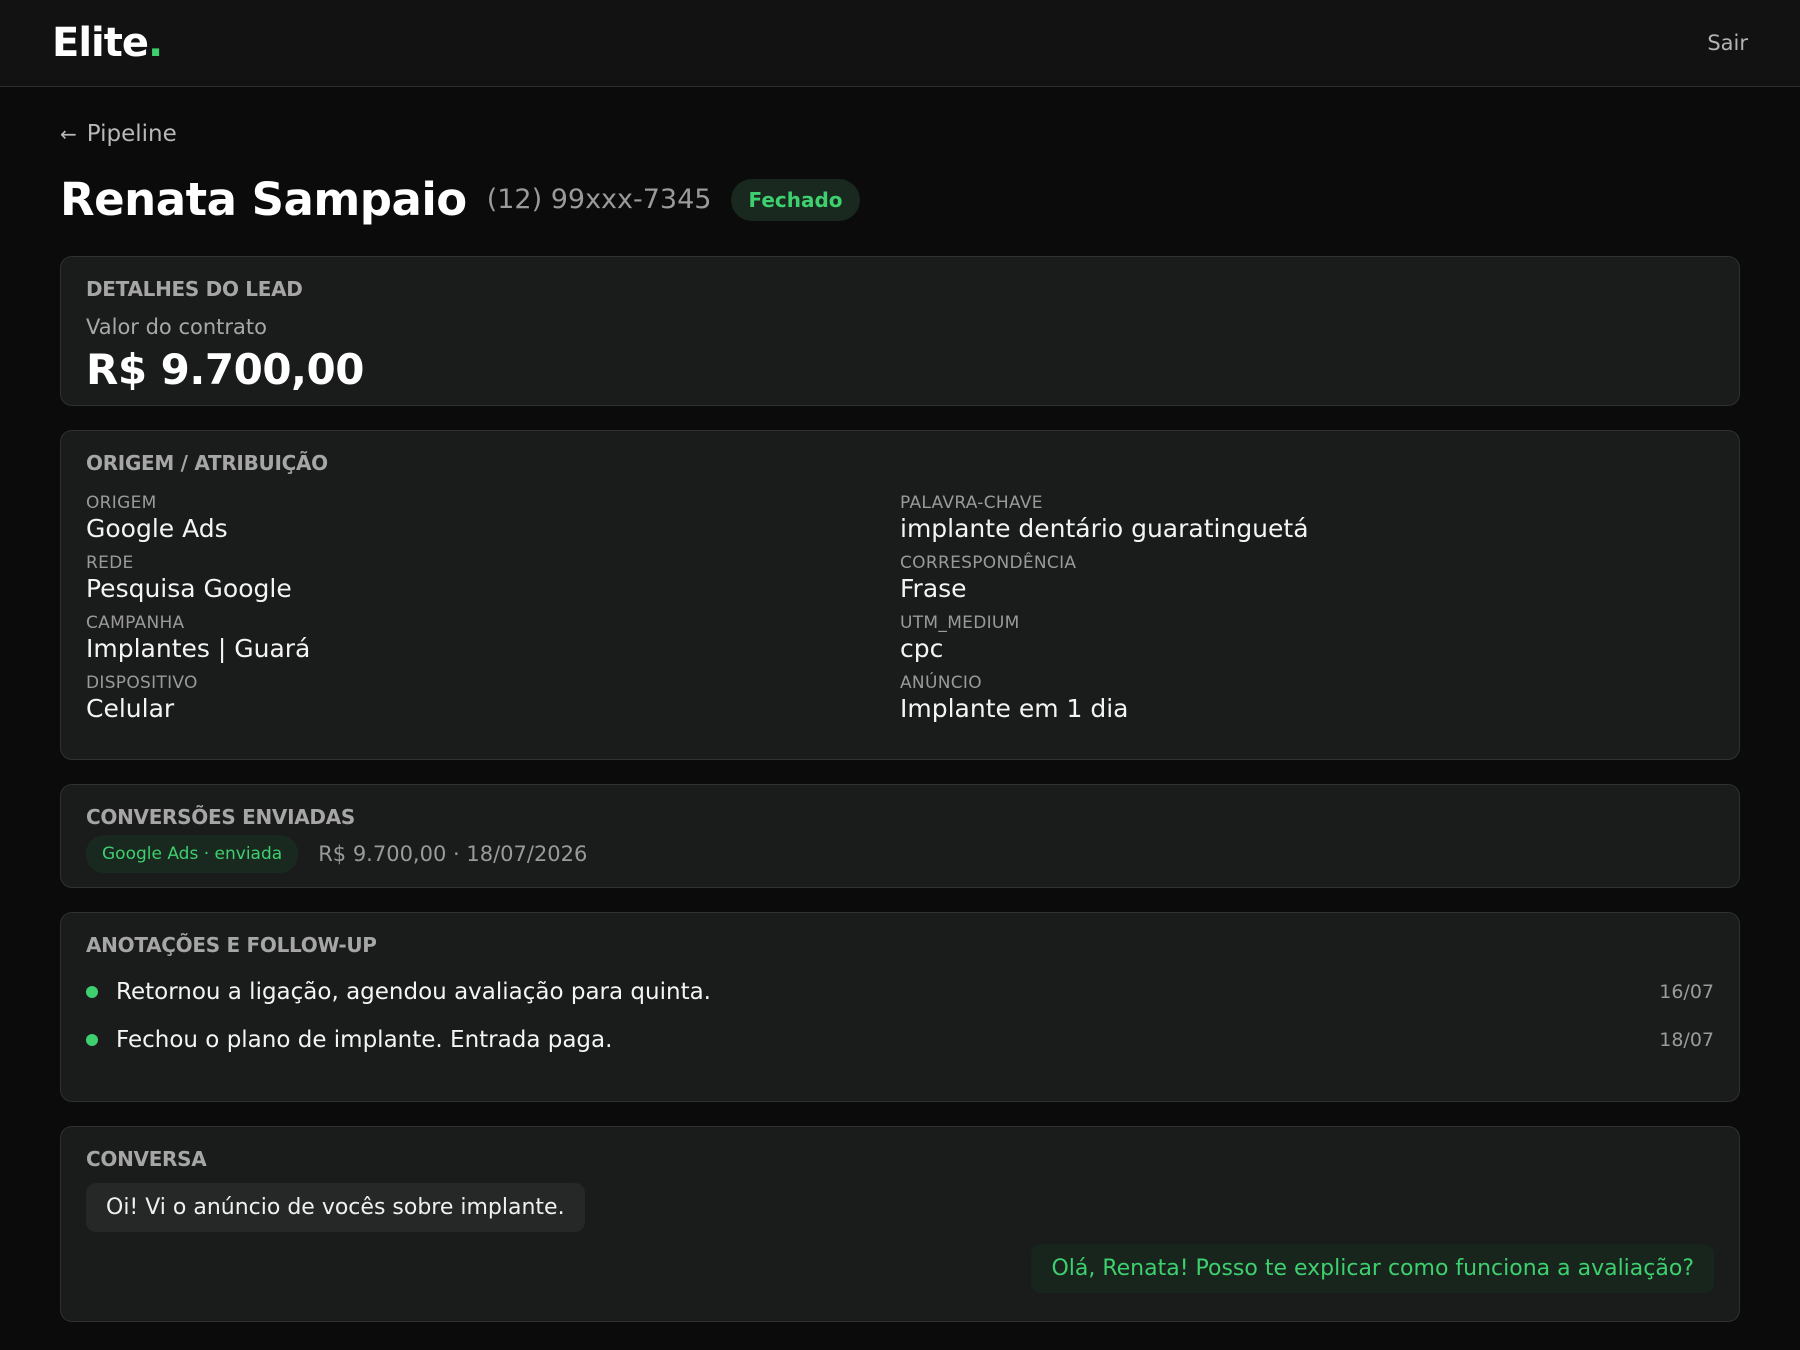  Describe the element at coordinates (263, 199) in the screenshot. I see `lead-name: Renata Sampaio` at that location.